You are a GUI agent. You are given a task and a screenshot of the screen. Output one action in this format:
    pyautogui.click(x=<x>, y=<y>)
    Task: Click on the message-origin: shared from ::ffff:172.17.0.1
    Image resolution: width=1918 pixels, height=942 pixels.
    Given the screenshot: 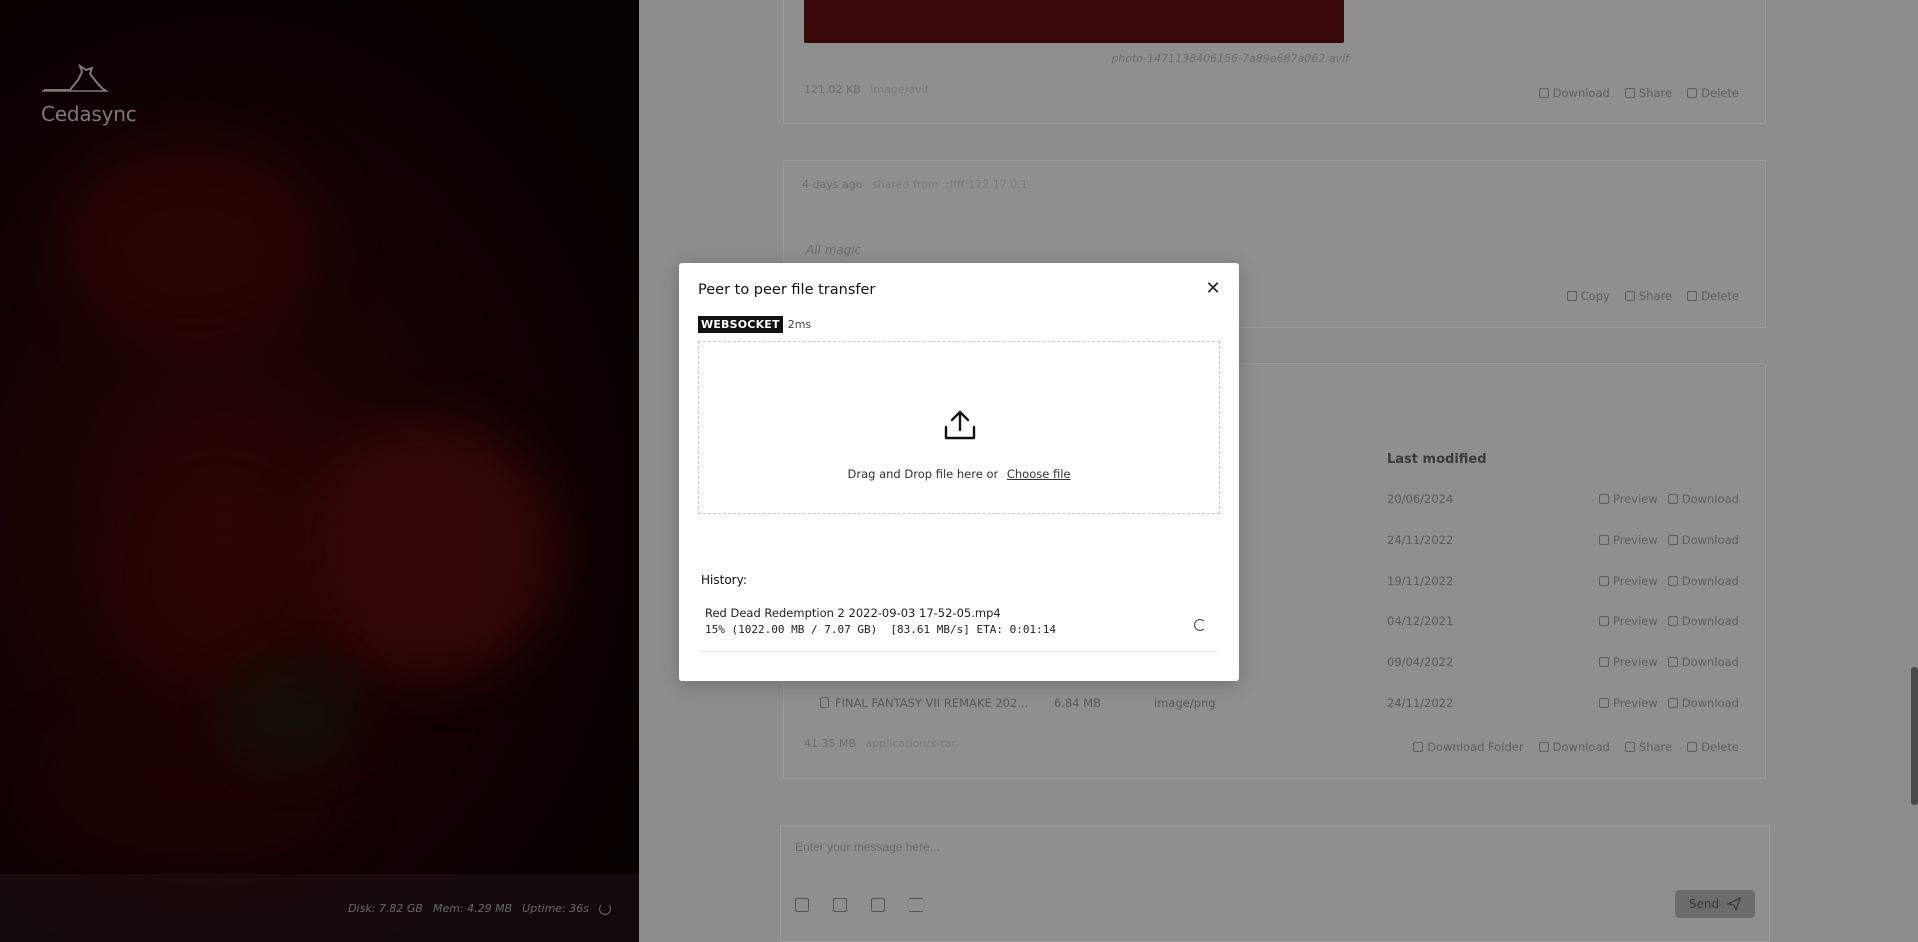 What is the action you would take?
    pyautogui.click(x=949, y=184)
    